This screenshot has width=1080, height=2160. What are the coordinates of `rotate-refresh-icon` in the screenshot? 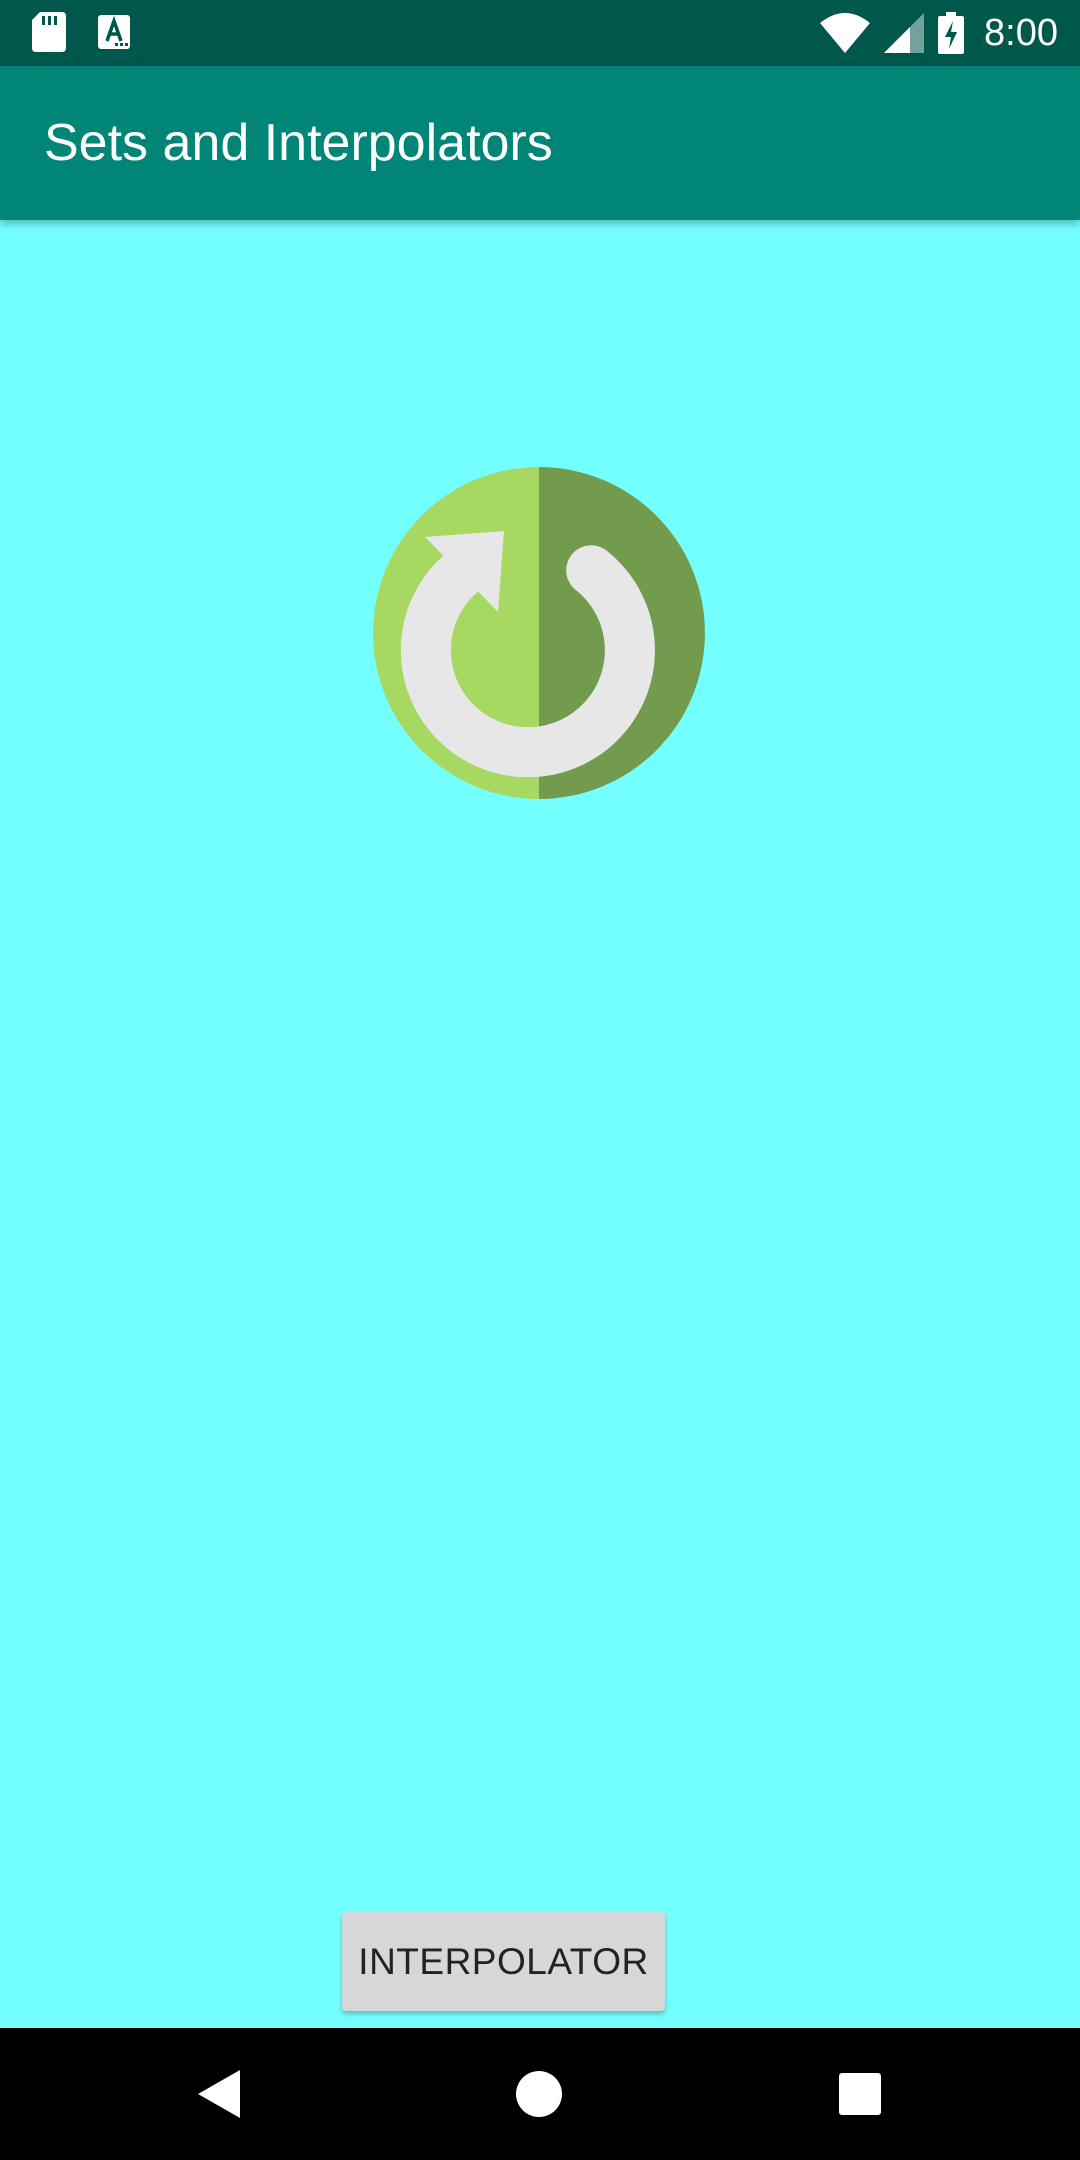 It's located at (539, 633).